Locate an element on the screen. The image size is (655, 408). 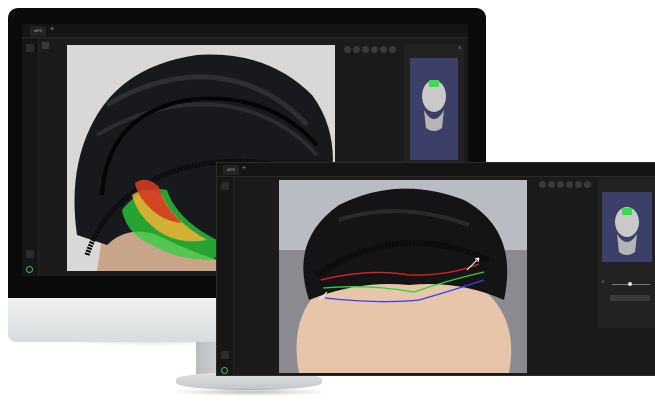
head-model-thumbnail is located at coordinates (434, 109).